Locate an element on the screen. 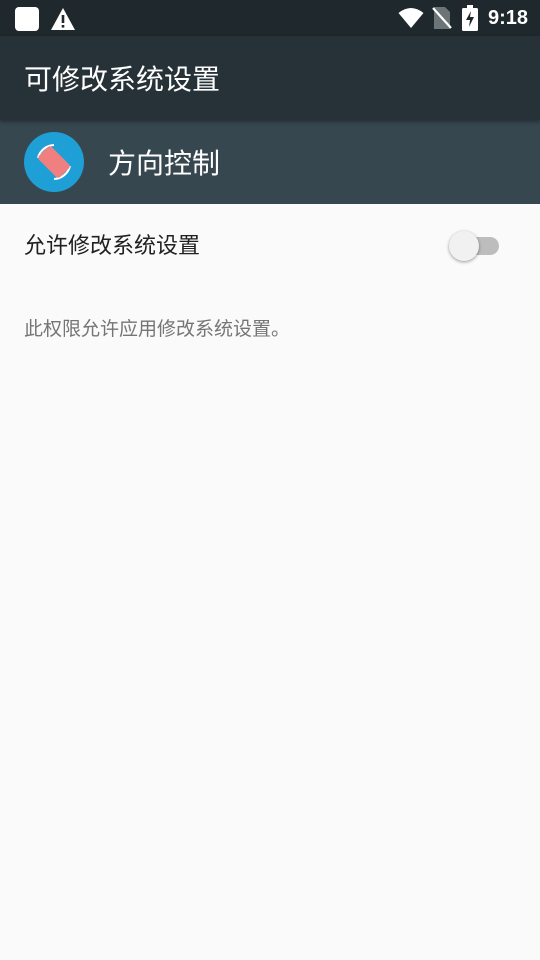 The image size is (540, 960). notification-square-icon is located at coordinates (27, 19).